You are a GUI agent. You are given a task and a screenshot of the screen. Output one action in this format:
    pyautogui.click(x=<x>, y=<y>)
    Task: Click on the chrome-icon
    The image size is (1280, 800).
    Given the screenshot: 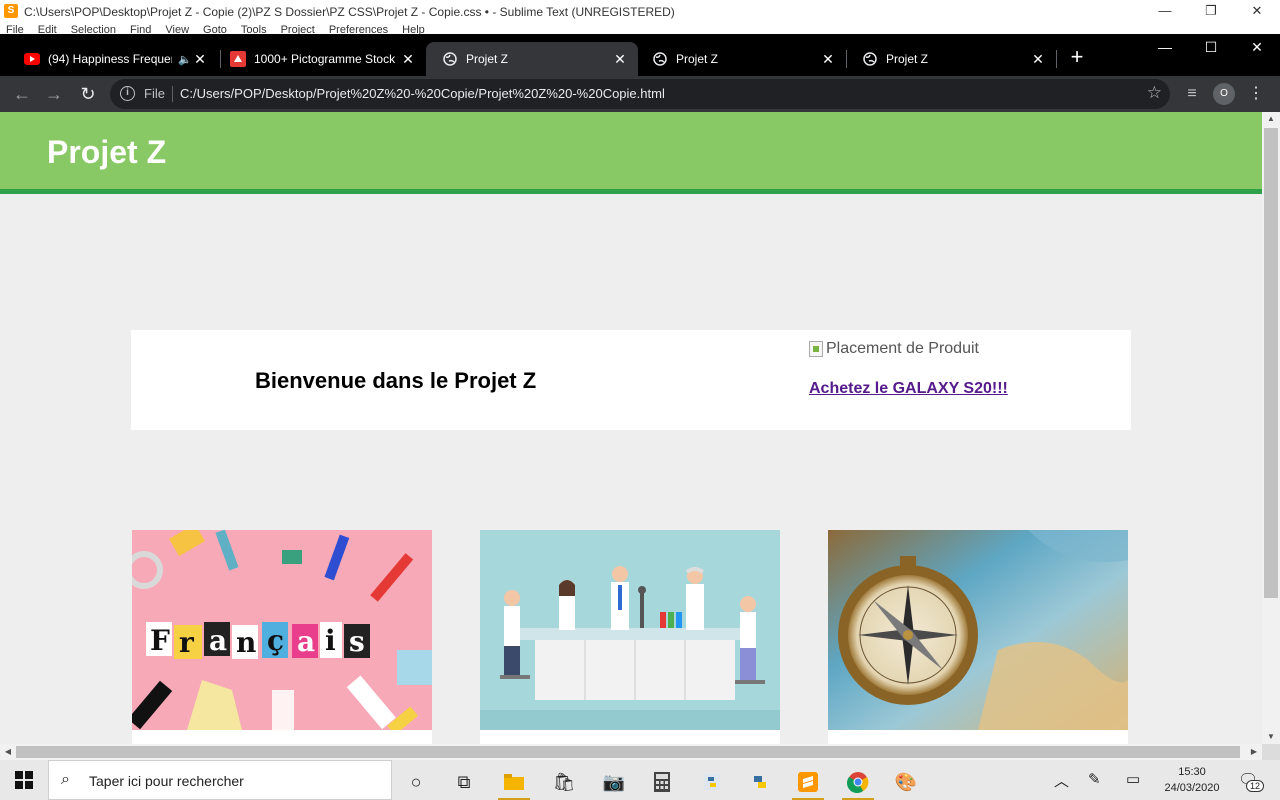 What is the action you would take?
    pyautogui.click(x=858, y=782)
    